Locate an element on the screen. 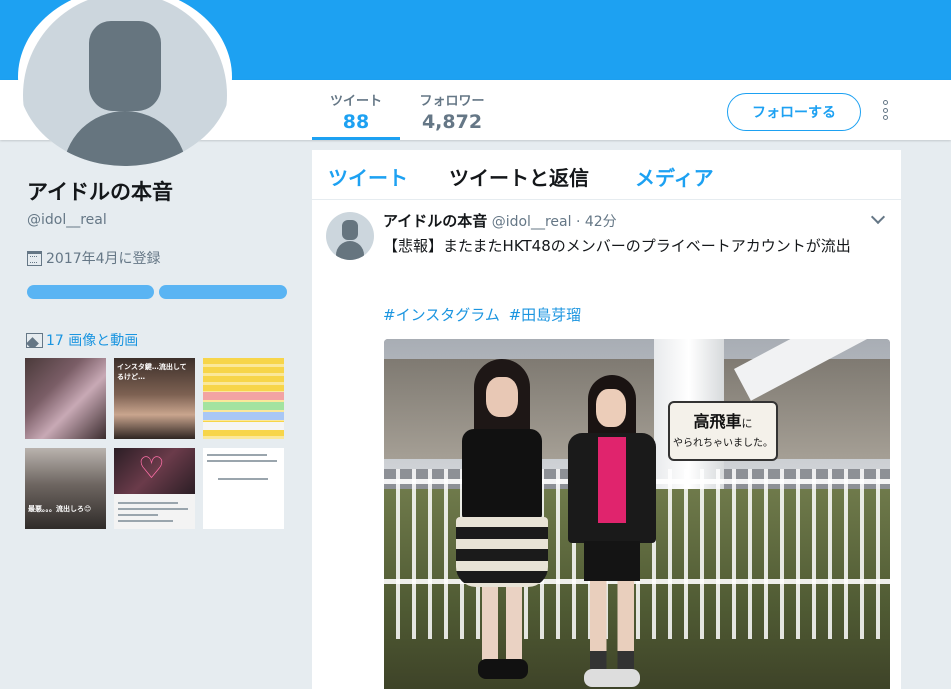 Image resolution: width=951 pixels, height=689 pixels. timeline-tabs: ツイート ツイートと返信 メディア is located at coordinates (606, 175).